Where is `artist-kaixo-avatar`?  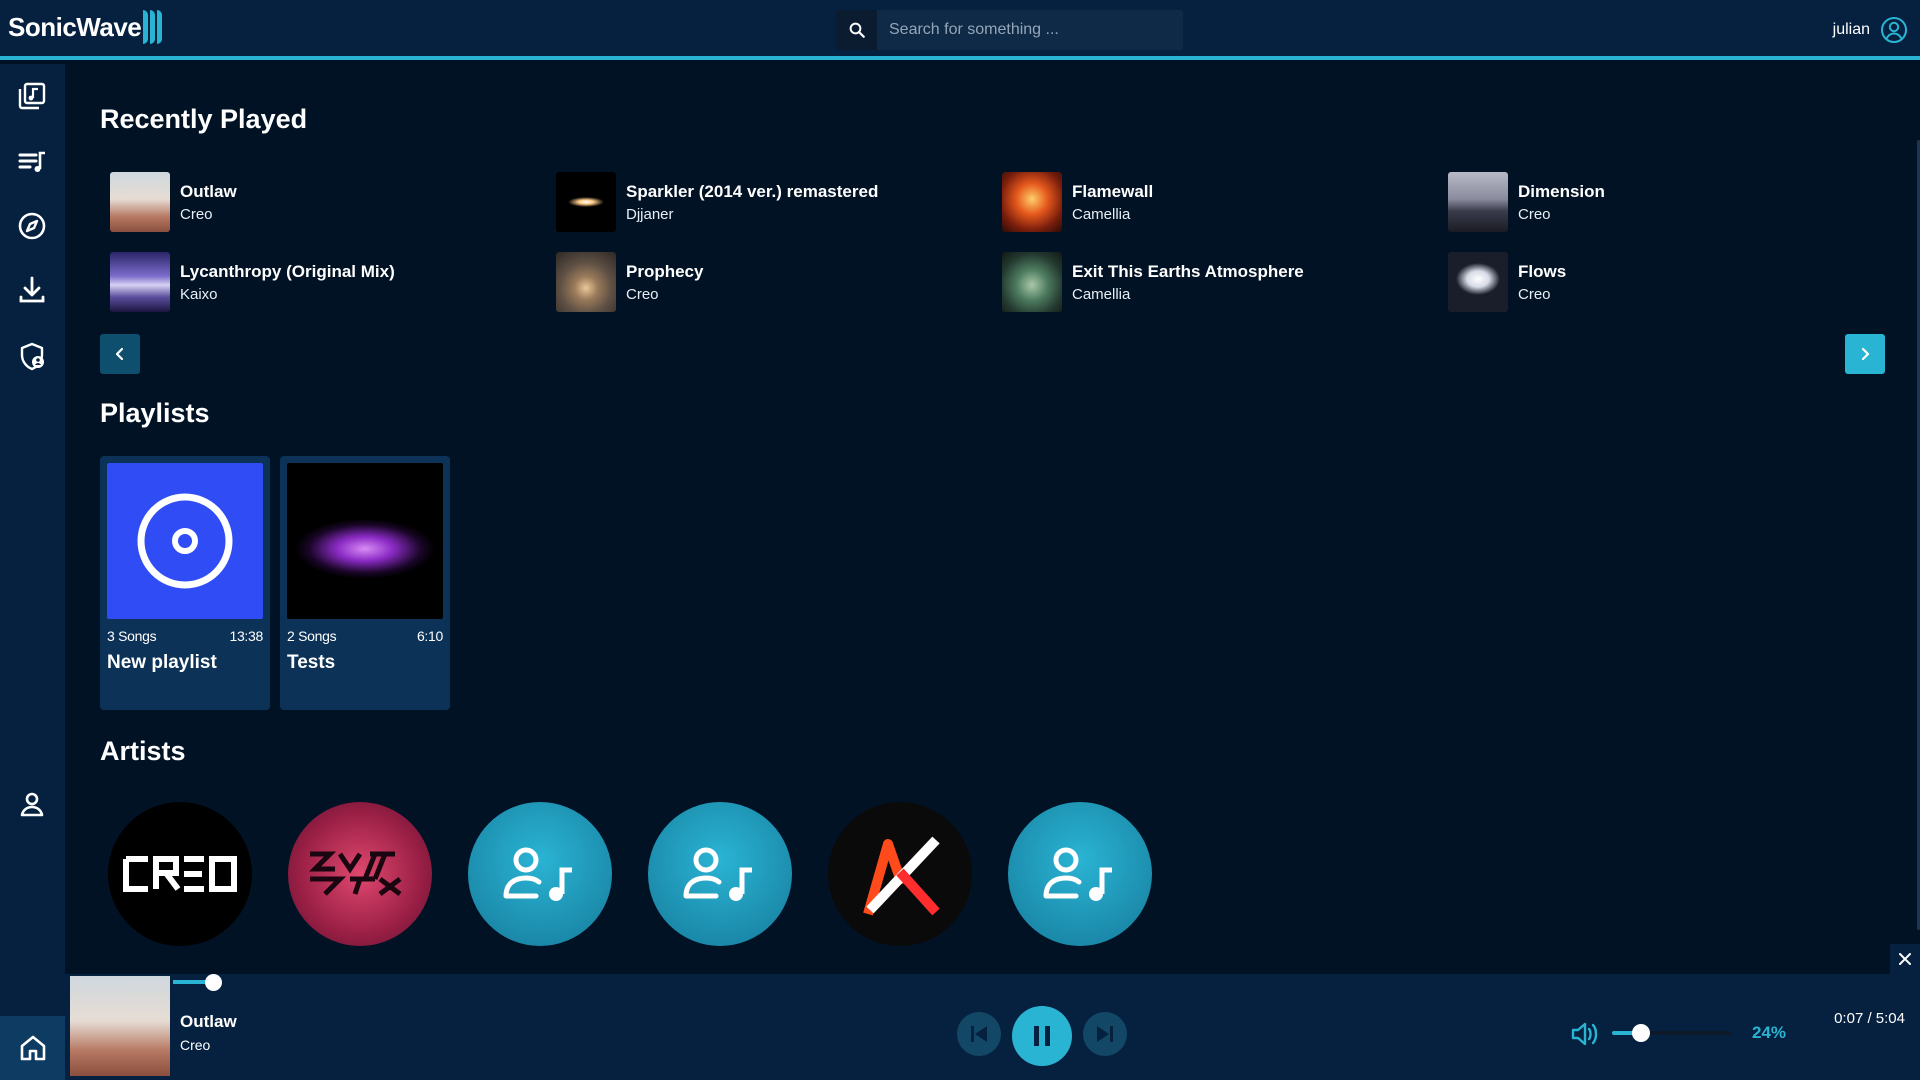 artist-kaixo-avatar is located at coordinates (900, 874).